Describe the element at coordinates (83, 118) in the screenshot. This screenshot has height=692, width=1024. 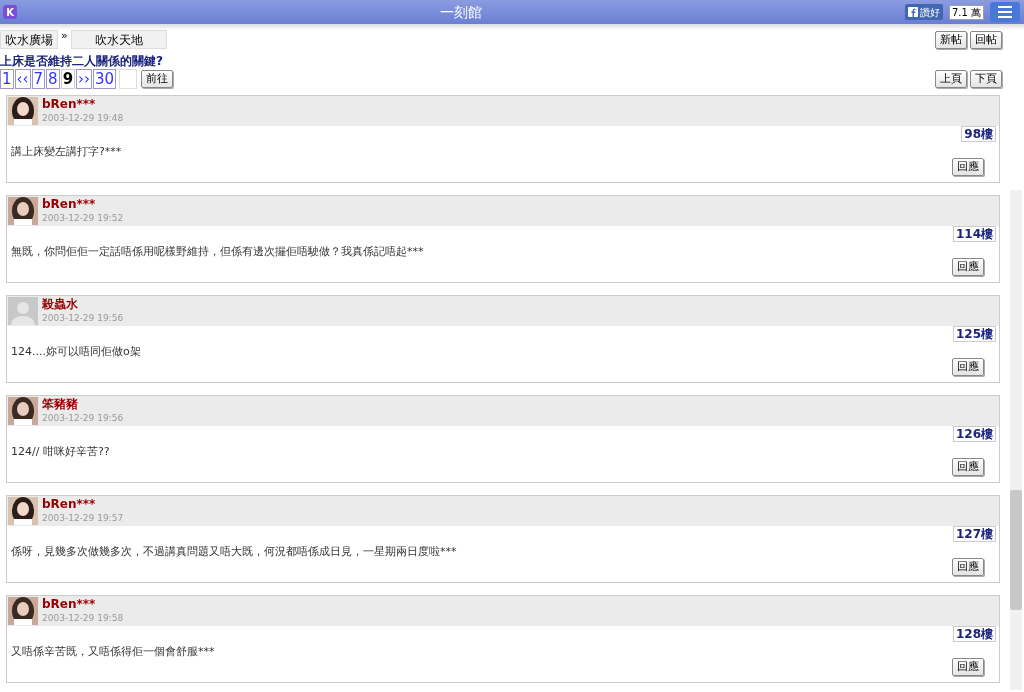
I see `post-date: 2003-12-29 19:48` at that location.